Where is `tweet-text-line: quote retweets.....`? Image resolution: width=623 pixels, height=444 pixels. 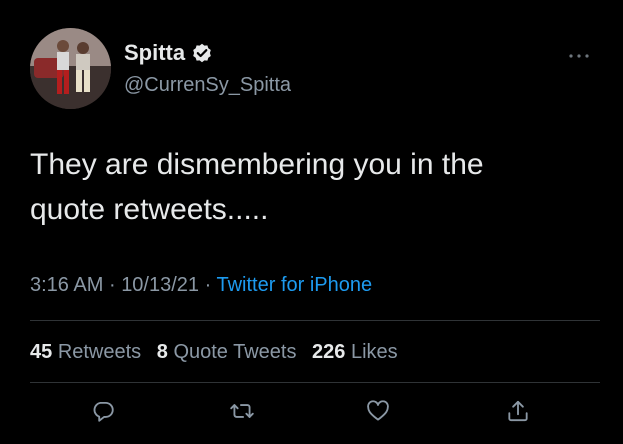 tweet-text-line: quote retweets..... is located at coordinates (149, 209).